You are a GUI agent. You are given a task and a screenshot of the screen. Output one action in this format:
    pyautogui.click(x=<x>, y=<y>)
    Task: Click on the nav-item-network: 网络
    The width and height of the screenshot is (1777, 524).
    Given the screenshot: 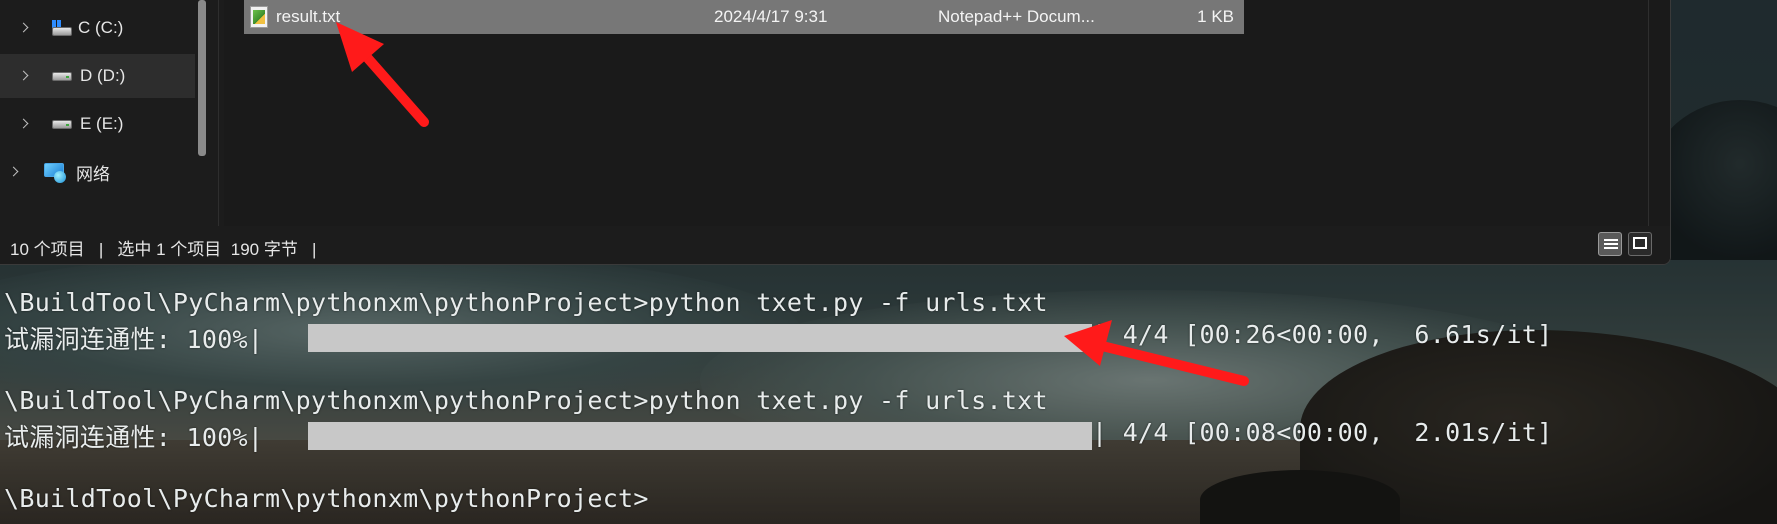 What is the action you would take?
    pyautogui.click(x=92, y=172)
    